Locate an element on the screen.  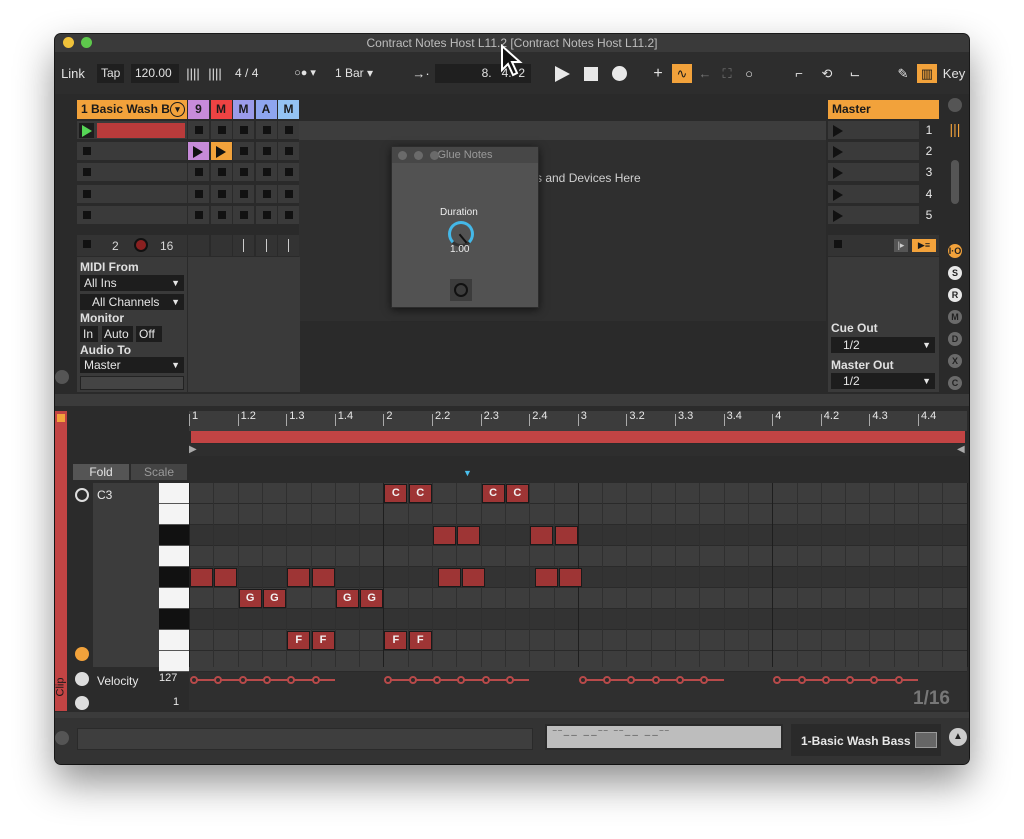
clip-play-icon is located at coordinates (198, 152).